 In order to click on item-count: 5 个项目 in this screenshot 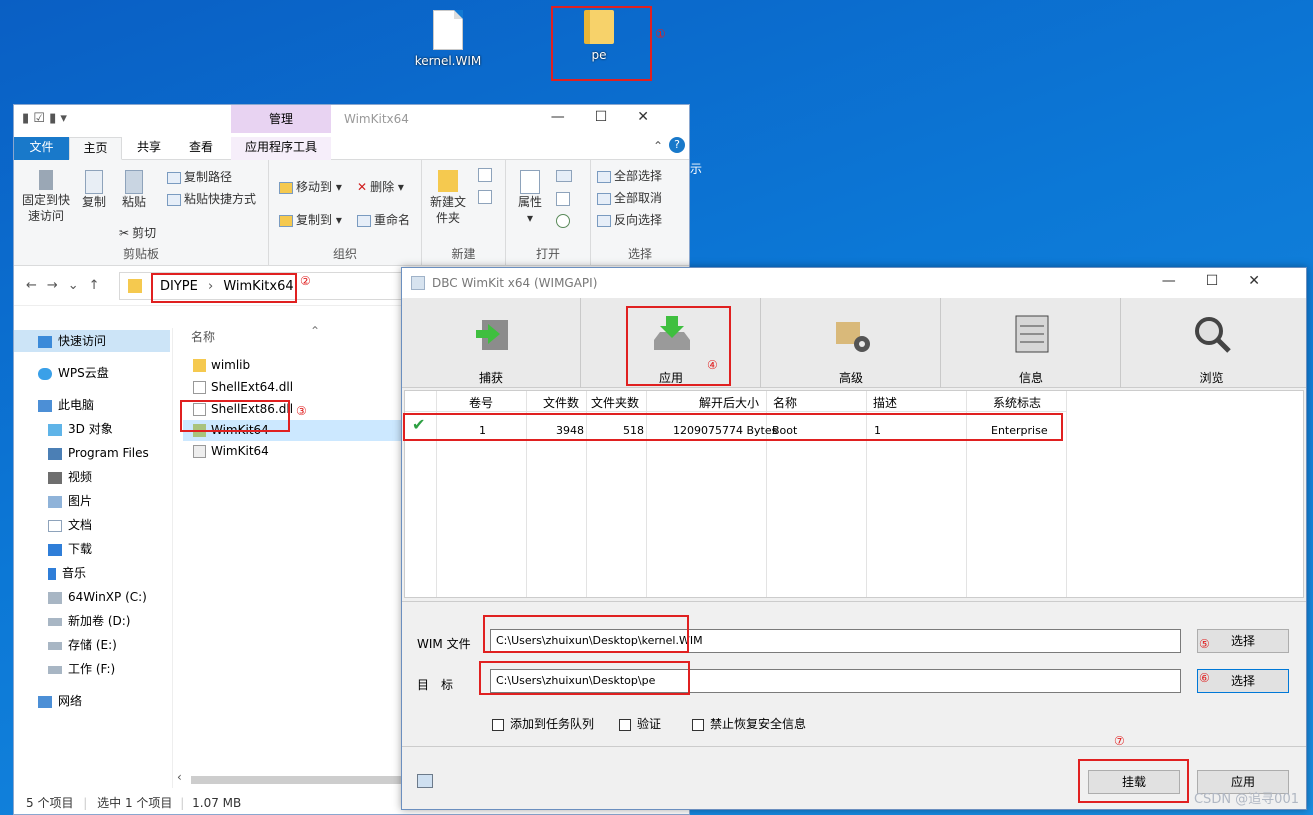, I will do `click(50, 803)`.